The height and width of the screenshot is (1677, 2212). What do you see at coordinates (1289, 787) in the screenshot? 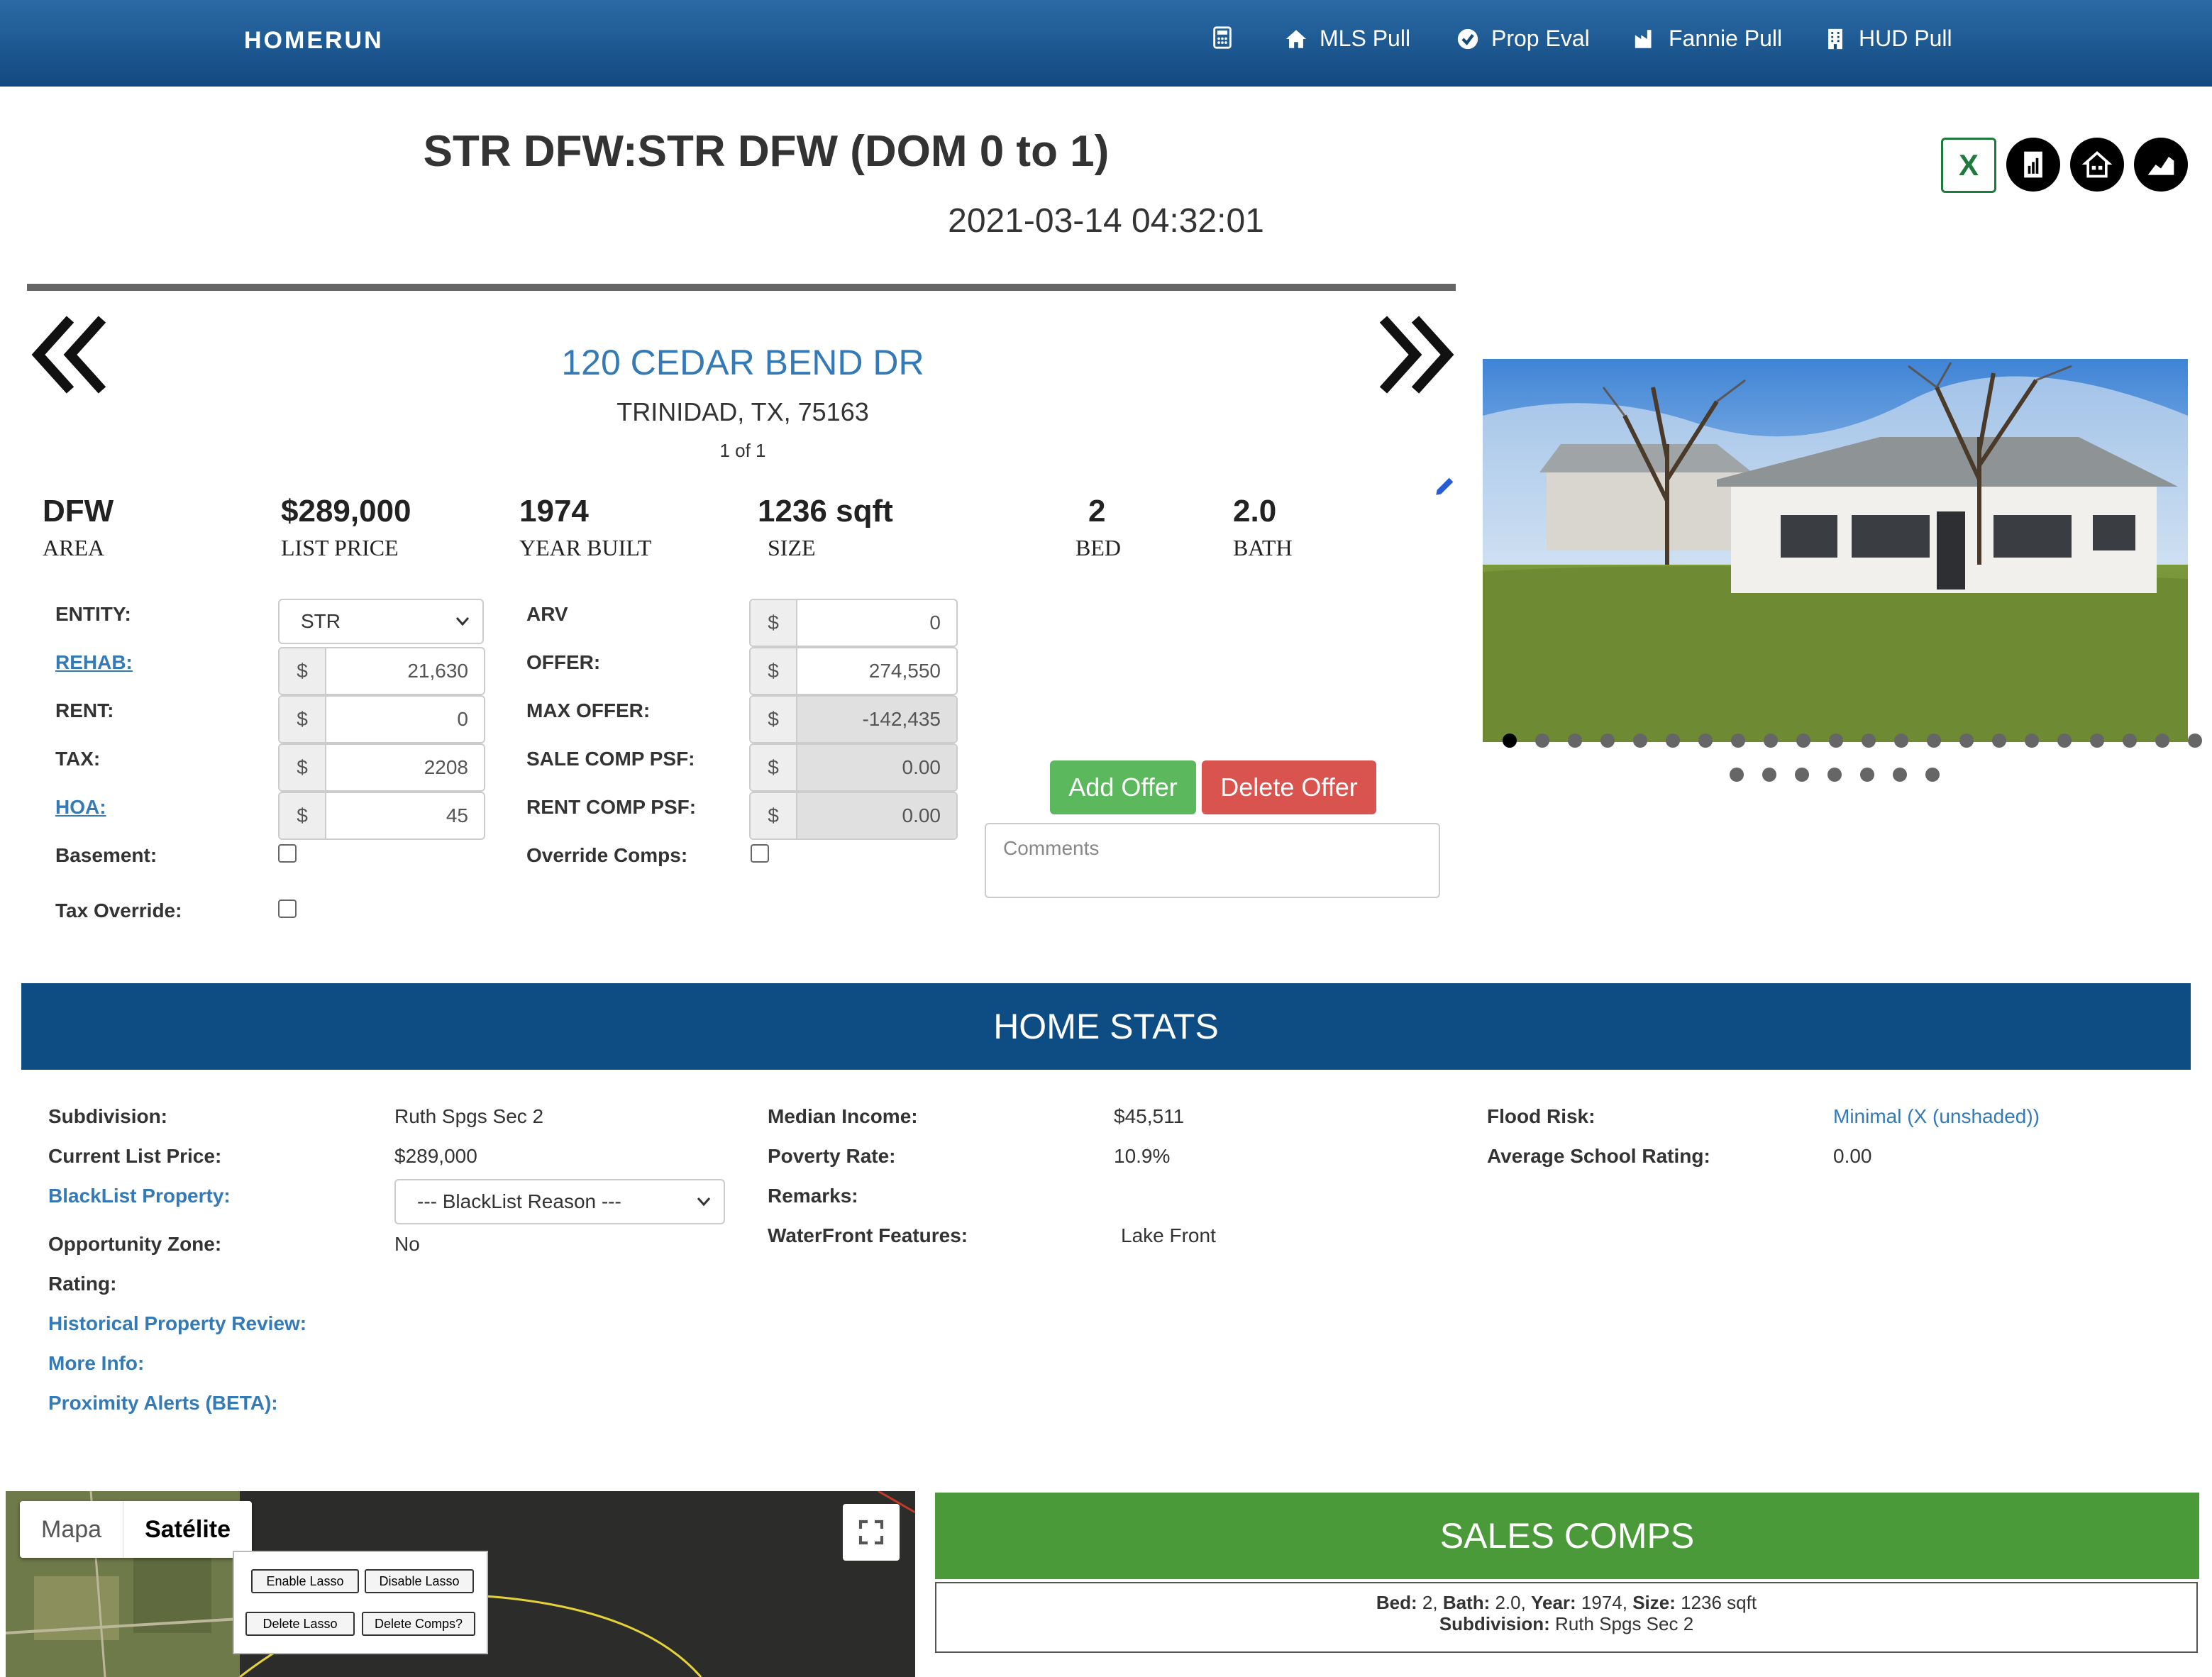
I see `delete-offer-button: Delete Offer` at bounding box center [1289, 787].